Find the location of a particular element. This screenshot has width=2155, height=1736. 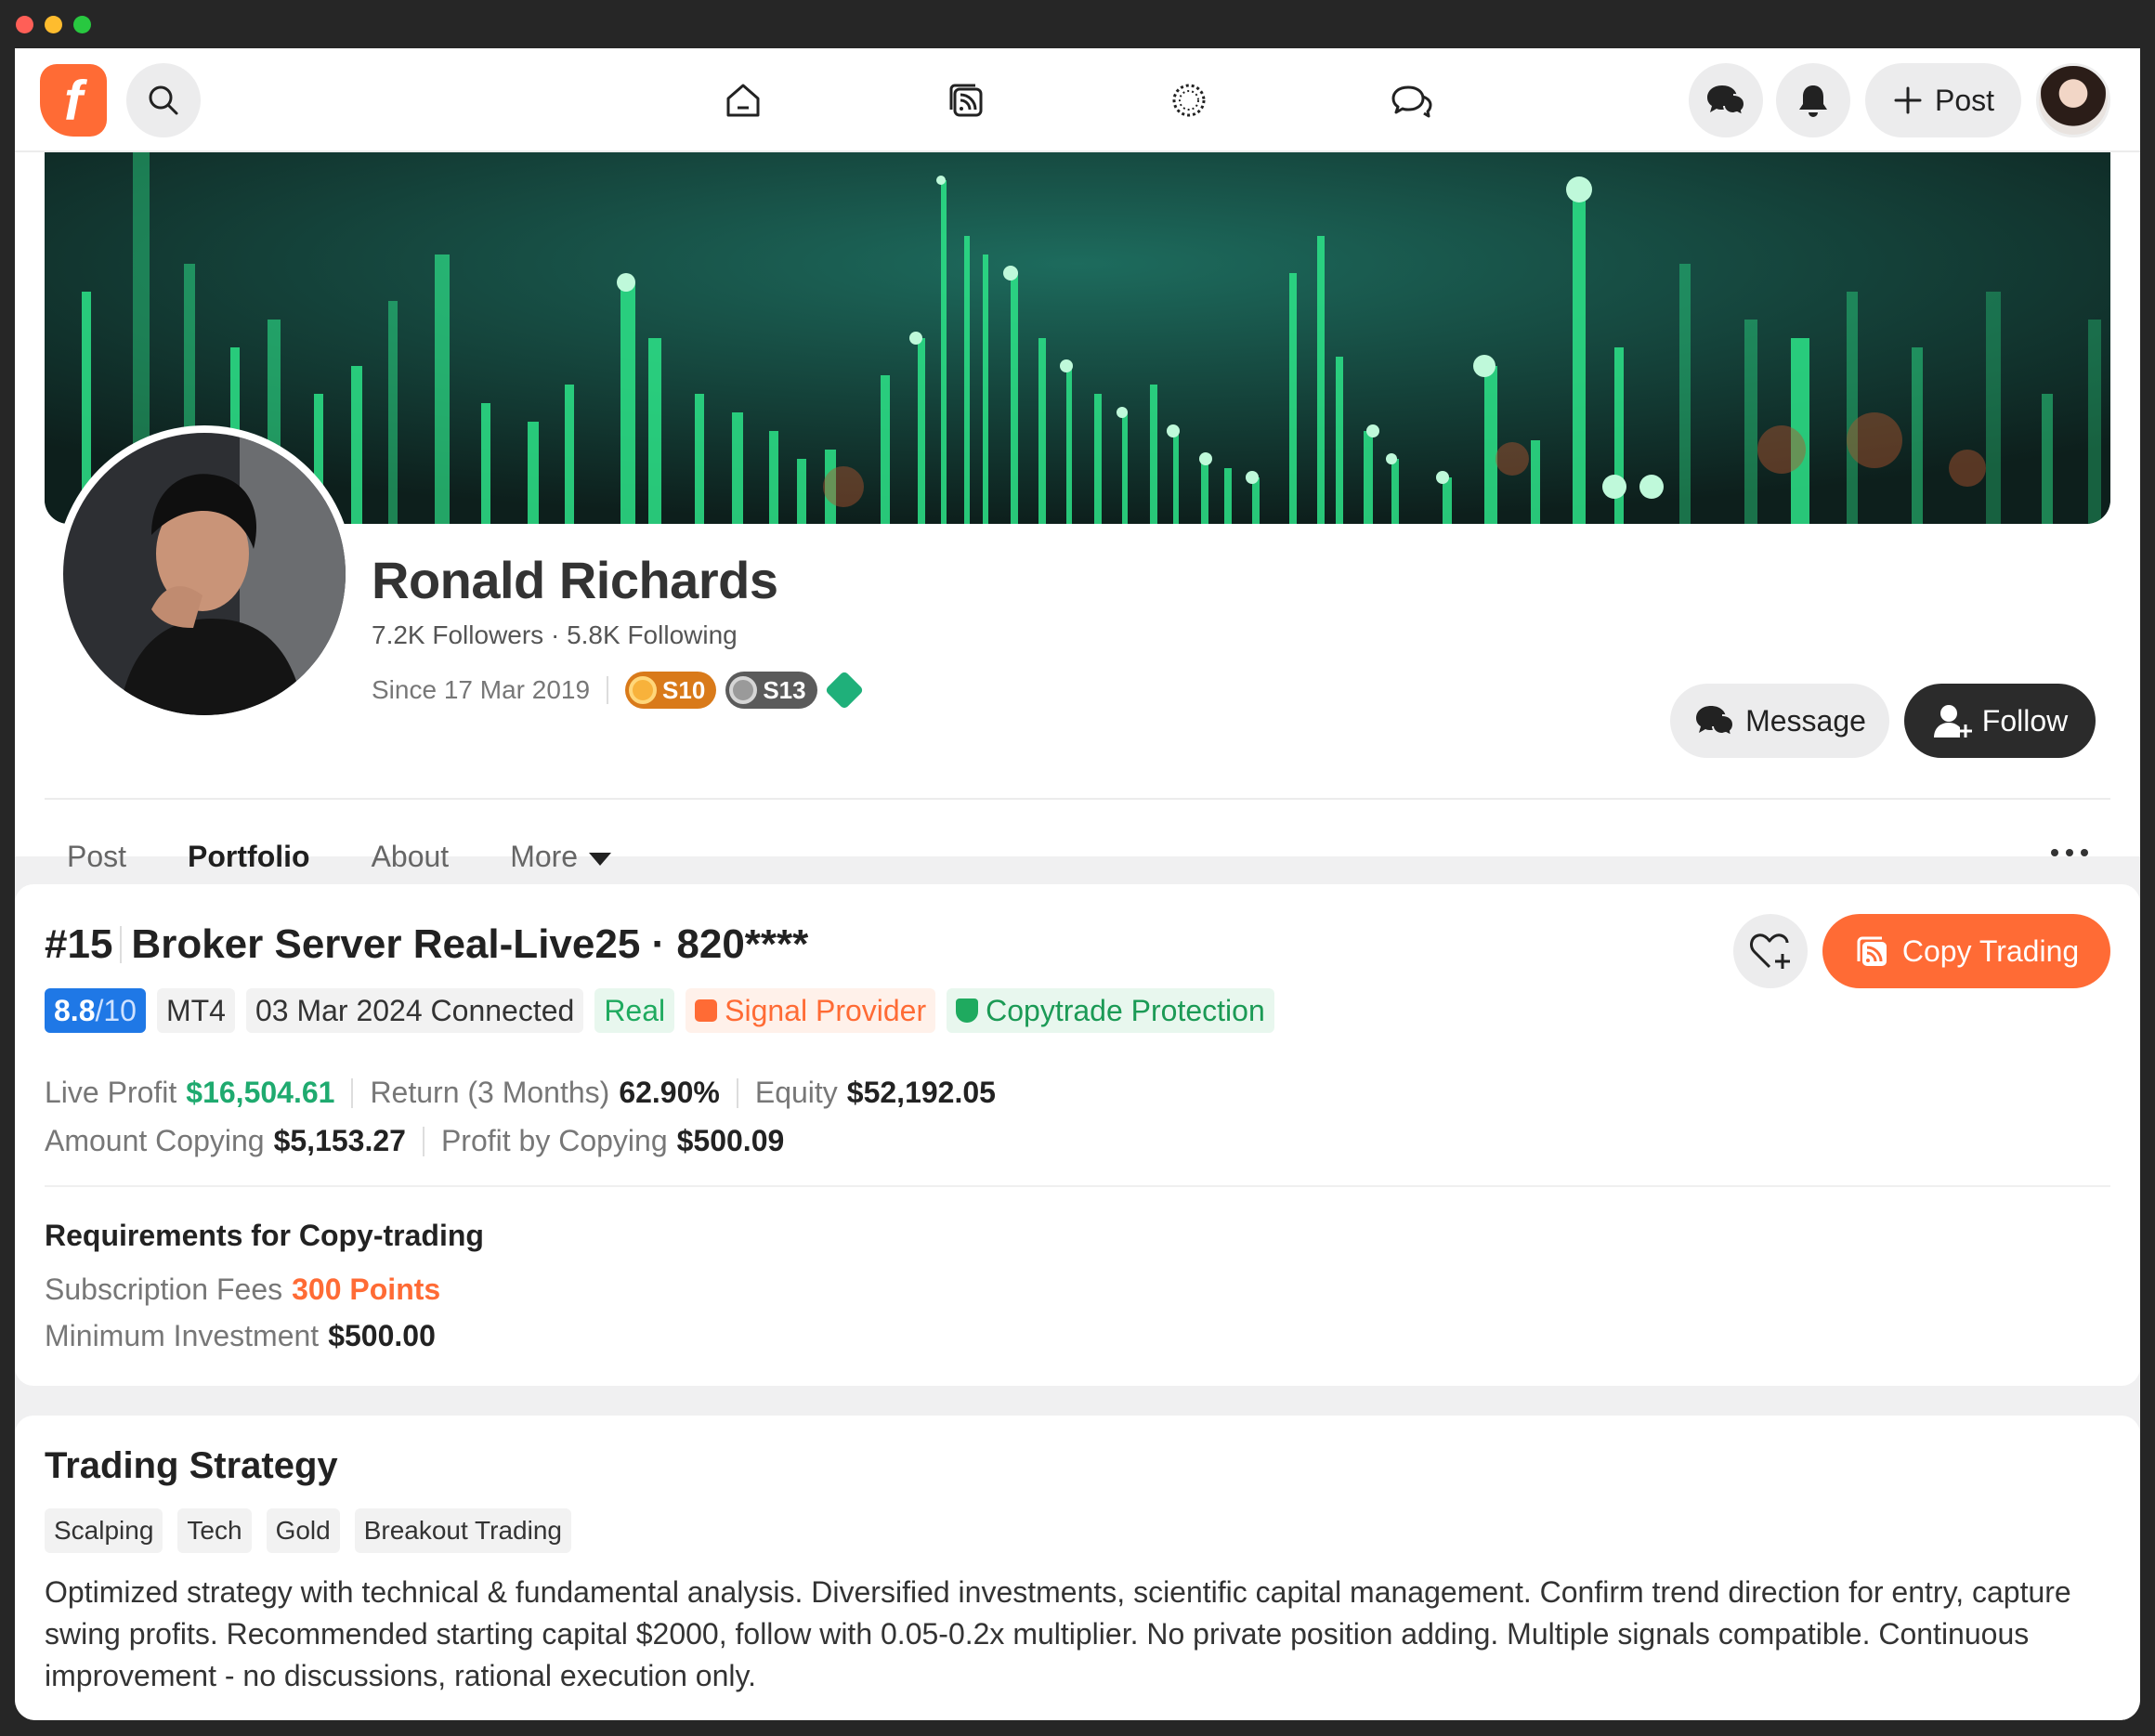

verified-diamond-icon is located at coordinates (844, 691).